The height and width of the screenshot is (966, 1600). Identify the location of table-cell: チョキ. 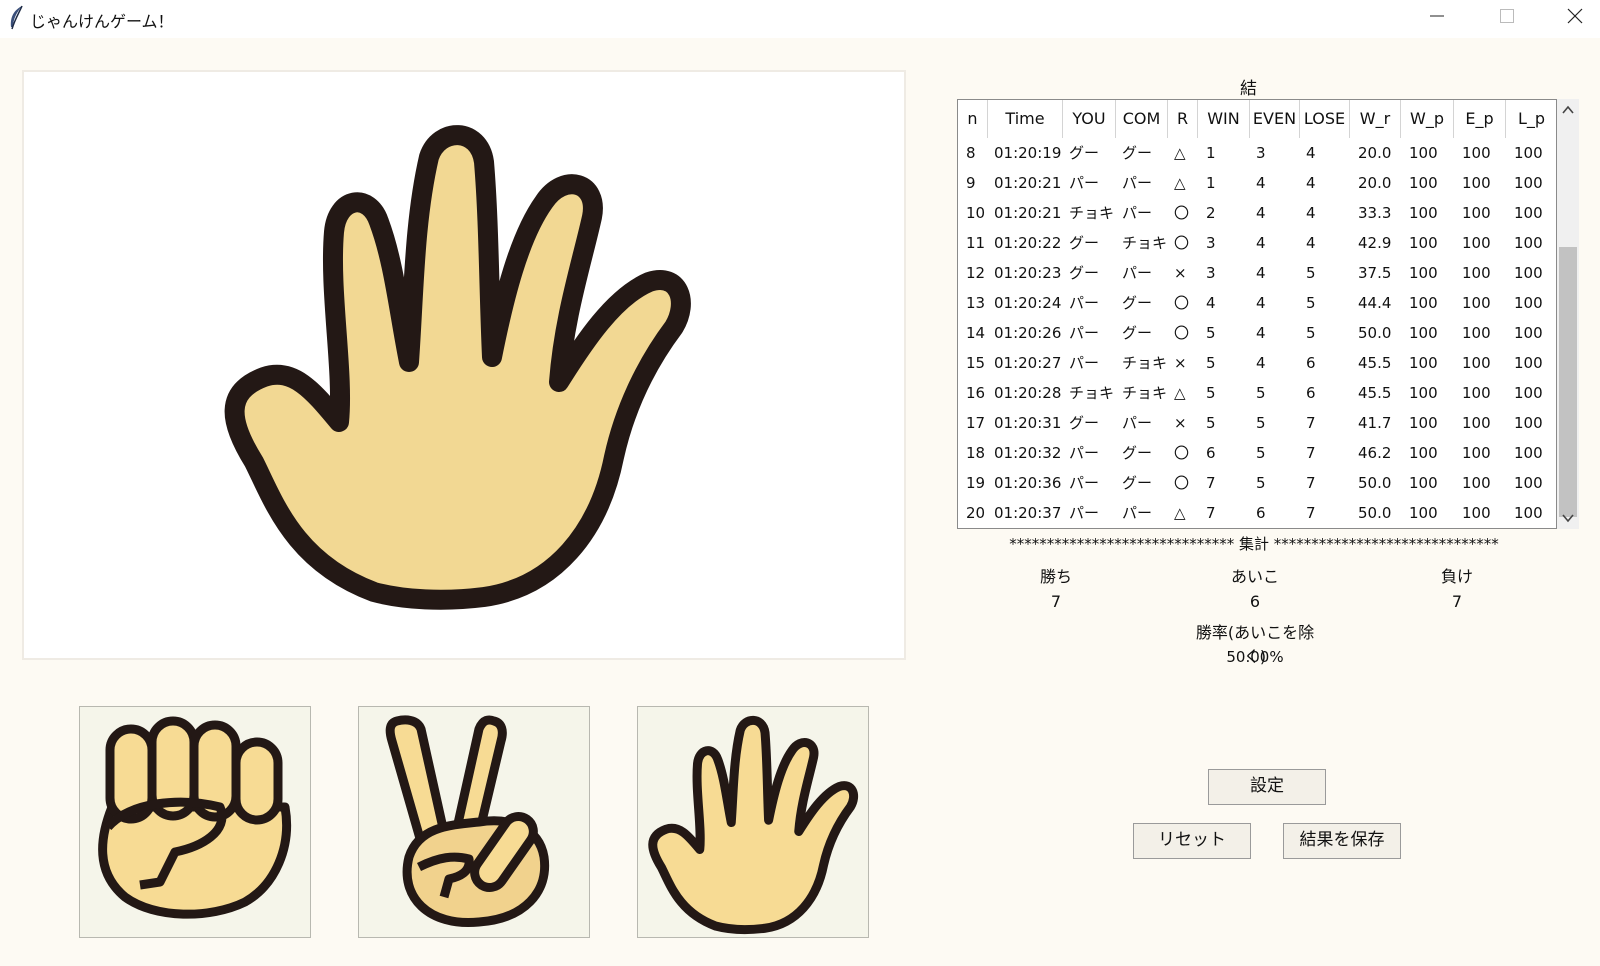
(1145, 243).